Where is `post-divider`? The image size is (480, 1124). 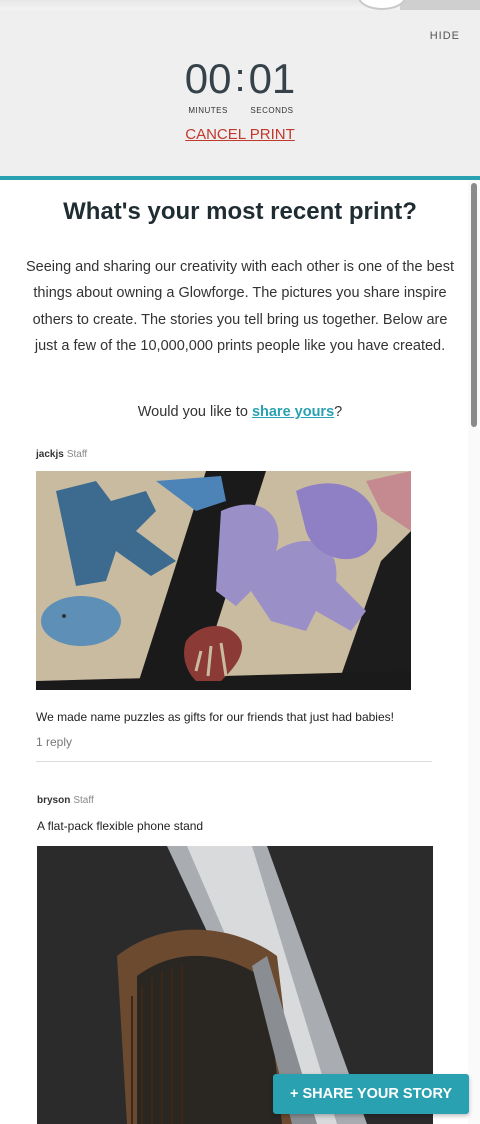
post-divider is located at coordinates (234, 761).